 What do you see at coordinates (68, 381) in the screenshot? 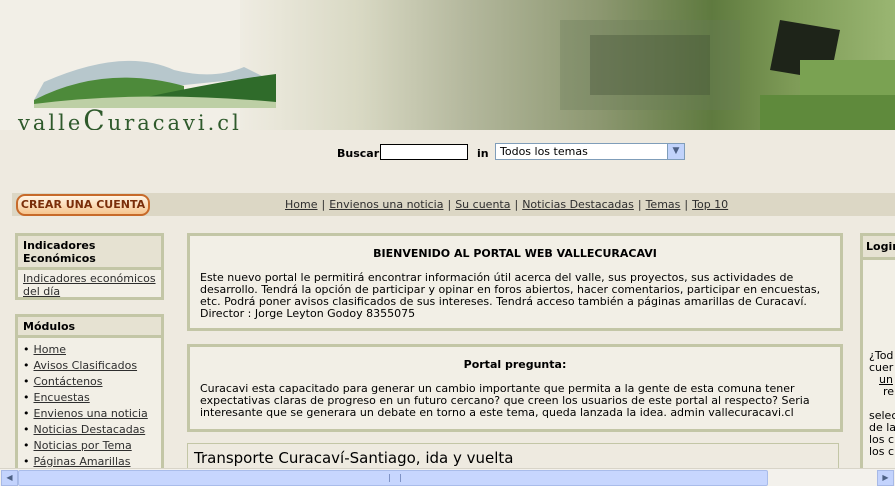
I see `module-link-contact: Contáctenos` at bounding box center [68, 381].